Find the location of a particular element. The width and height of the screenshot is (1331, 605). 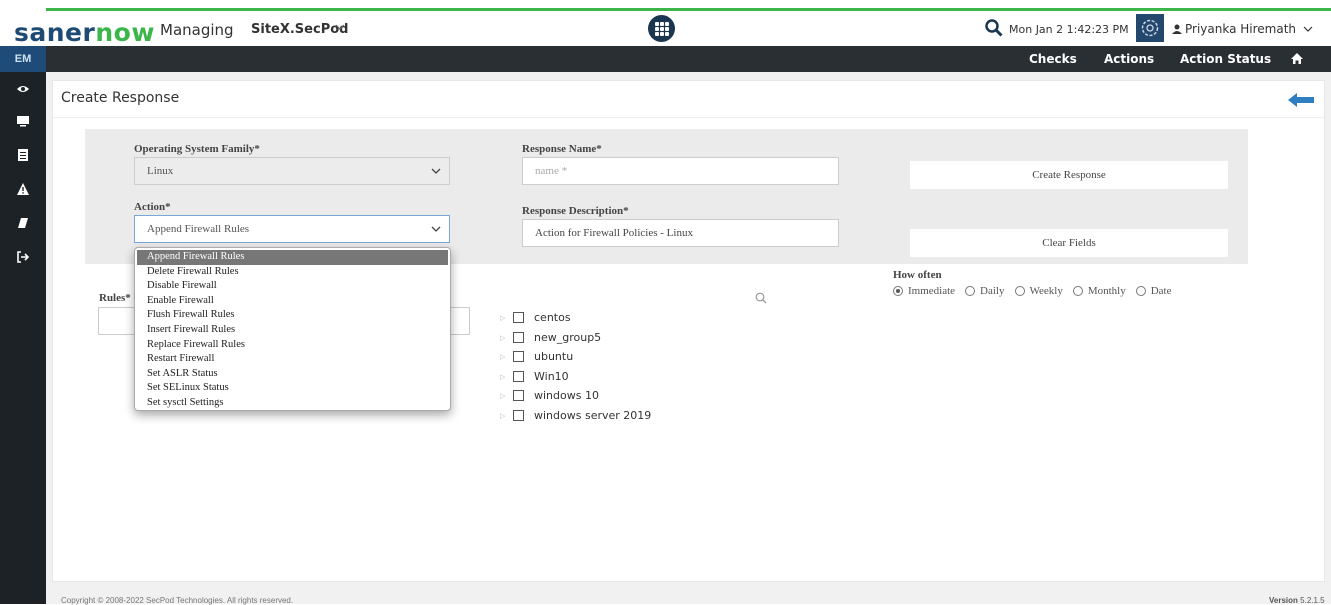

response-description-input: Action for Firewall Policies - Linux is located at coordinates (680, 233).